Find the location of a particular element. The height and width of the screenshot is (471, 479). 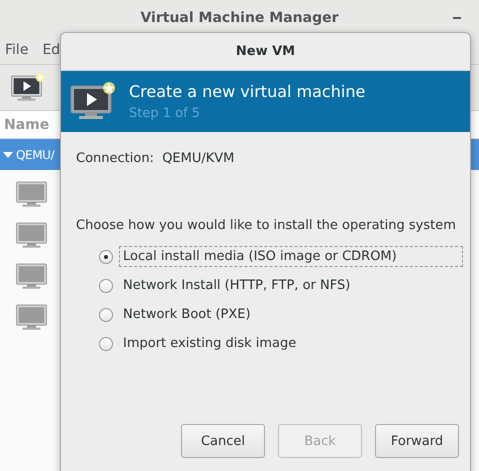

connection-label: Connection: QEMU/KVM is located at coordinates (156, 158).